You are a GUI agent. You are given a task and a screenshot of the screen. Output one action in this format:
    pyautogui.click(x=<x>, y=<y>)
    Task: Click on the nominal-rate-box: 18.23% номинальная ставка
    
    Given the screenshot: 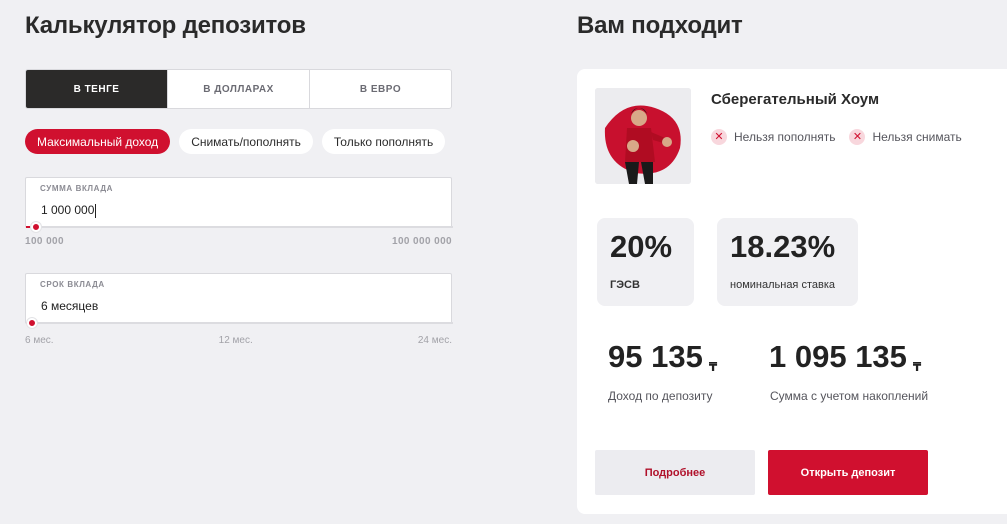 What is the action you would take?
    pyautogui.click(x=787, y=262)
    